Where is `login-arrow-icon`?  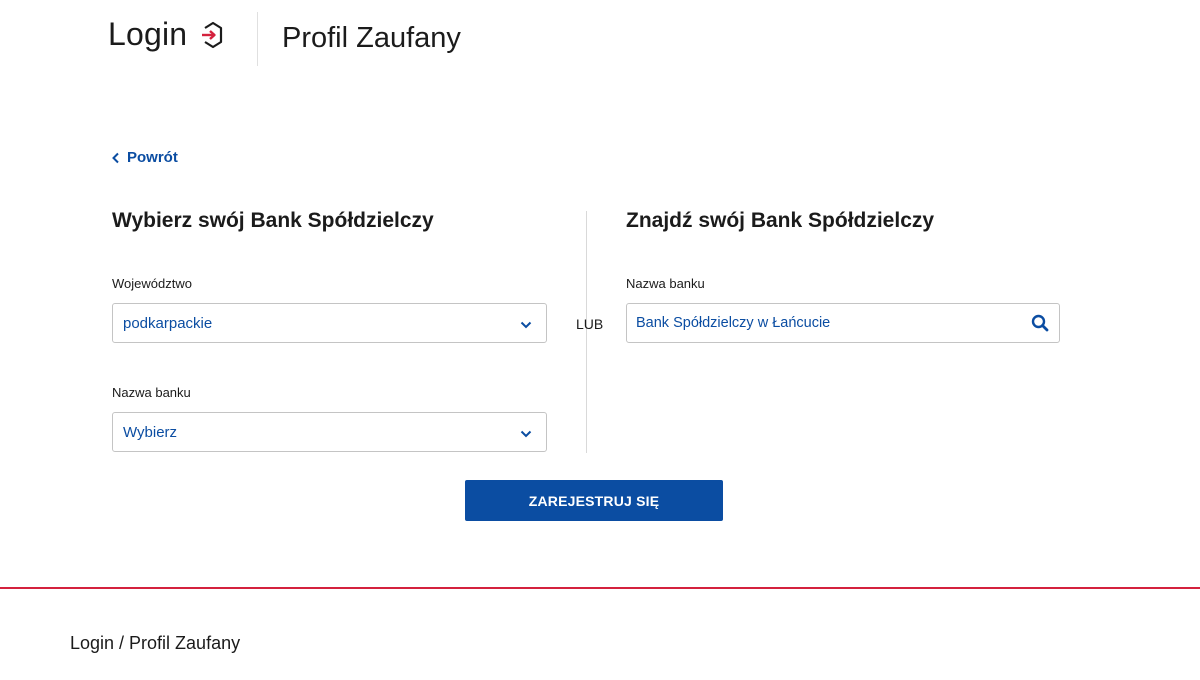
login-arrow-icon is located at coordinates (212, 34).